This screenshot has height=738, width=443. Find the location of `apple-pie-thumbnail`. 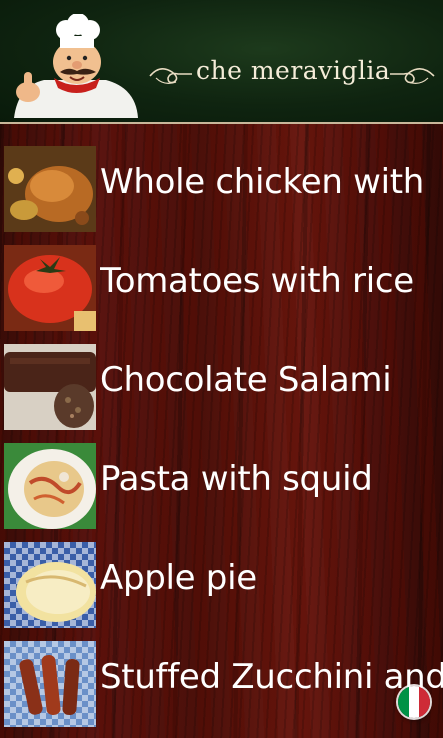

apple-pie-thumbnail is located at coordinates (50, 585).